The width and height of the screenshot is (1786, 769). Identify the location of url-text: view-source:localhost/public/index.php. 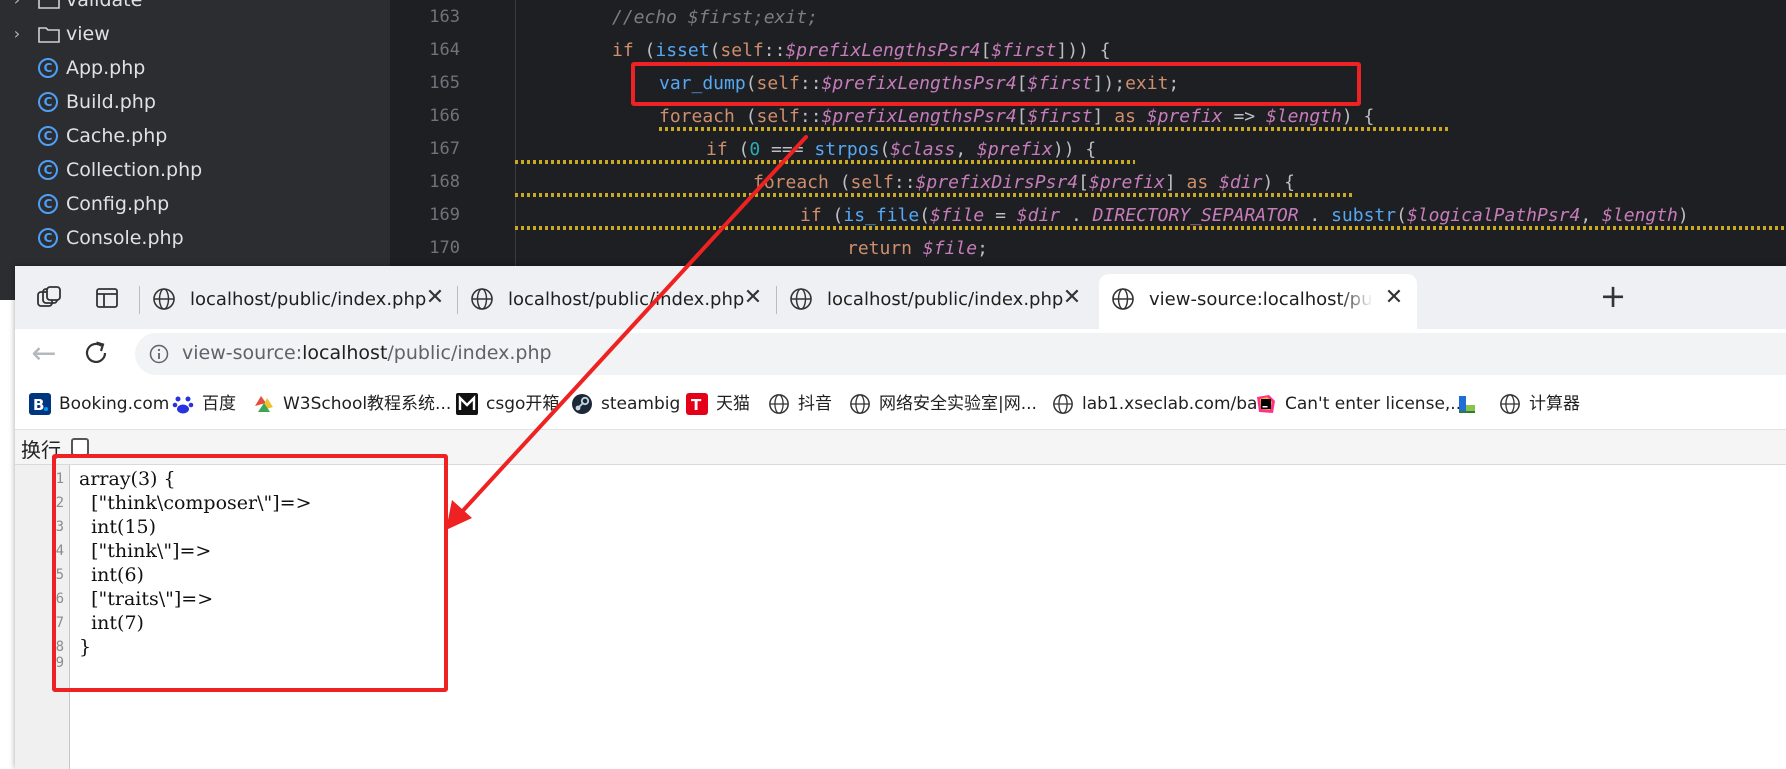
(367, 353).